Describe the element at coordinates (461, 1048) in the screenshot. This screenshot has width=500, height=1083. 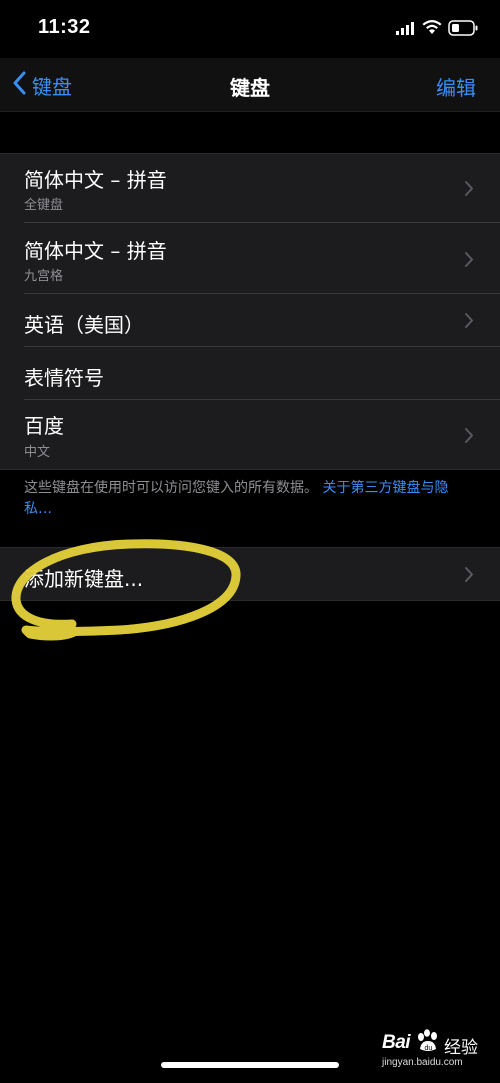
I see `watermark-jingyan-text: 经验` at that location.